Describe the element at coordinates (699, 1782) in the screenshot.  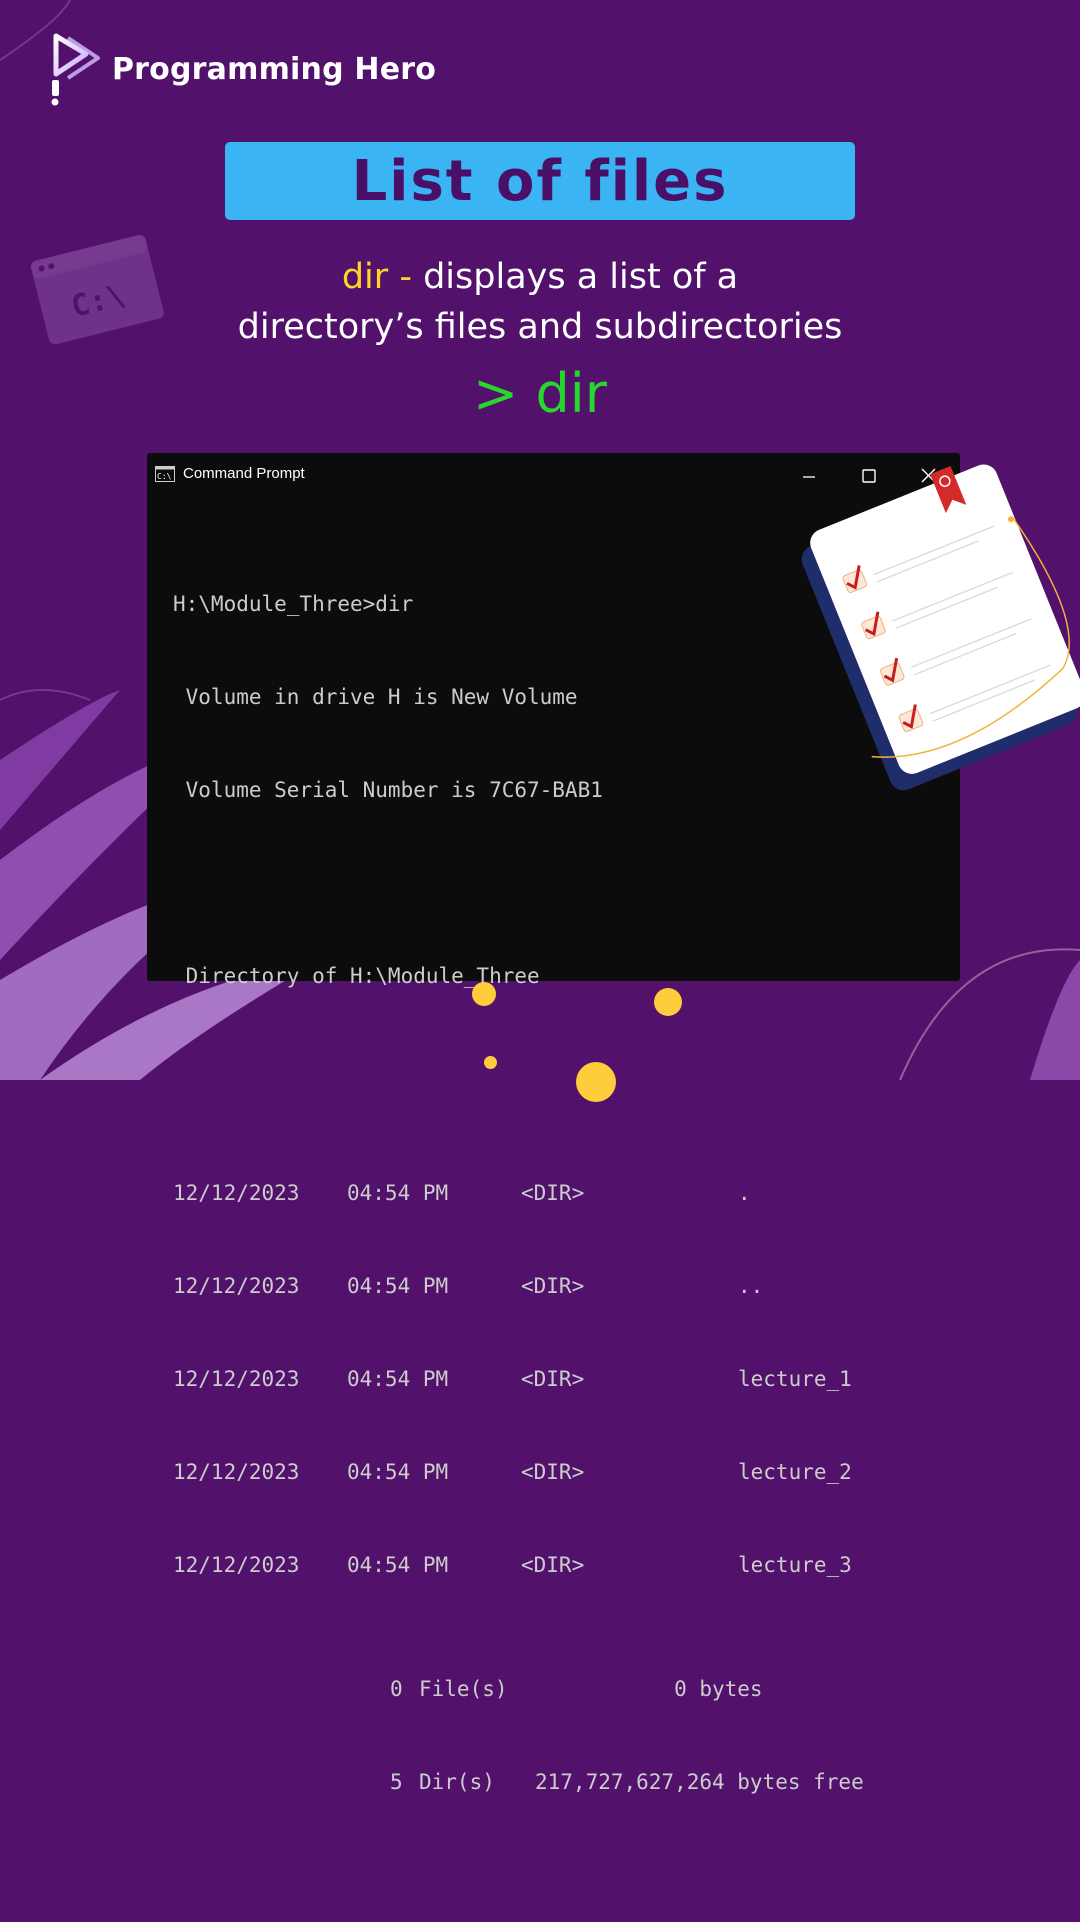
I see `summary-value: 217,727,627,264 bytes free` at that location.